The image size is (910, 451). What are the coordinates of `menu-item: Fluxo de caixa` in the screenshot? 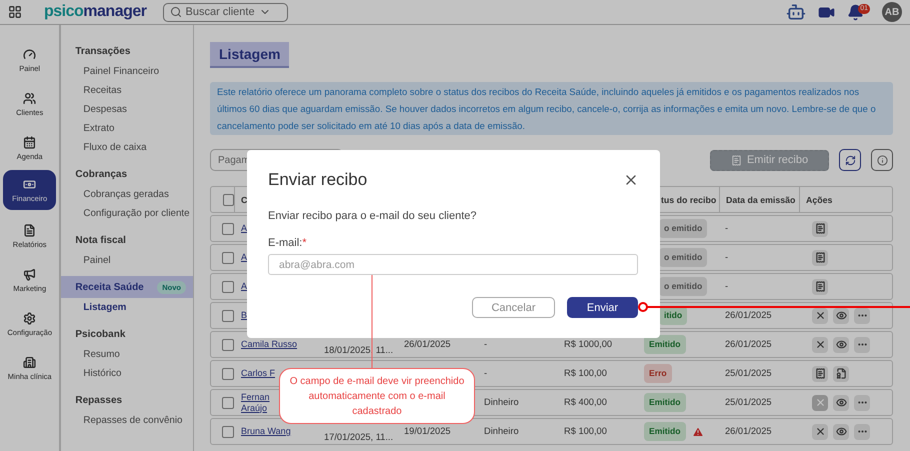 It's located at (127, 147).